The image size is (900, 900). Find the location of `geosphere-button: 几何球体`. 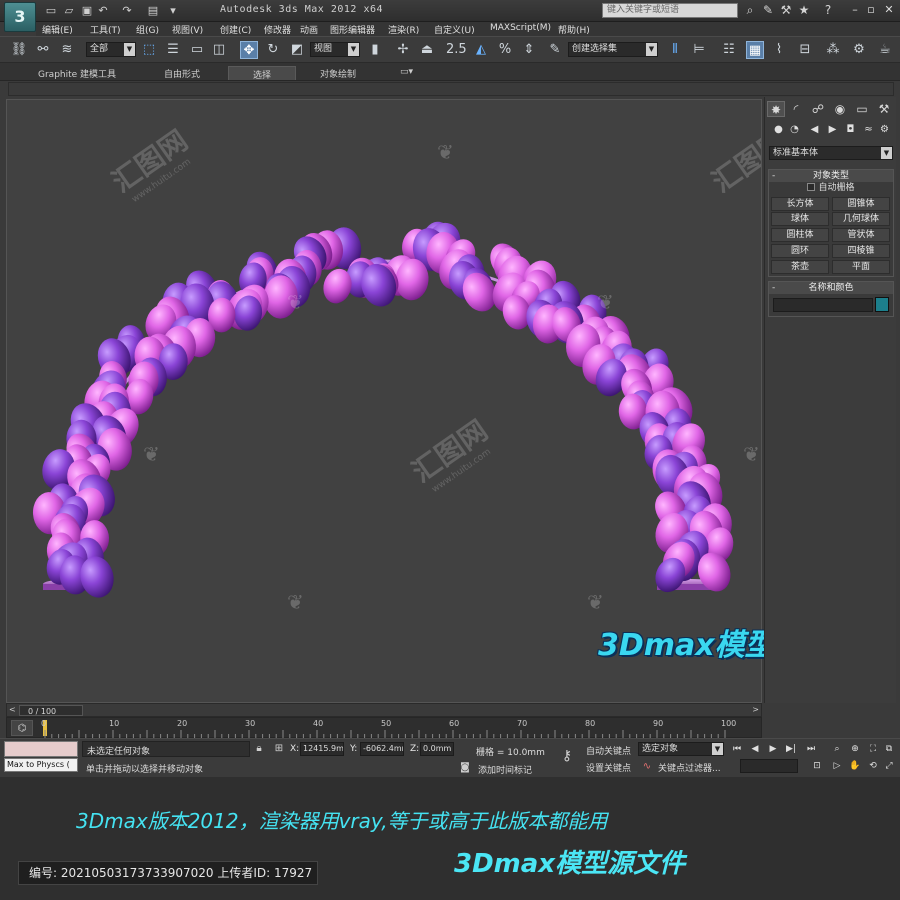

geosphere-button: 几何球体 is located at coordinates (861, 219).